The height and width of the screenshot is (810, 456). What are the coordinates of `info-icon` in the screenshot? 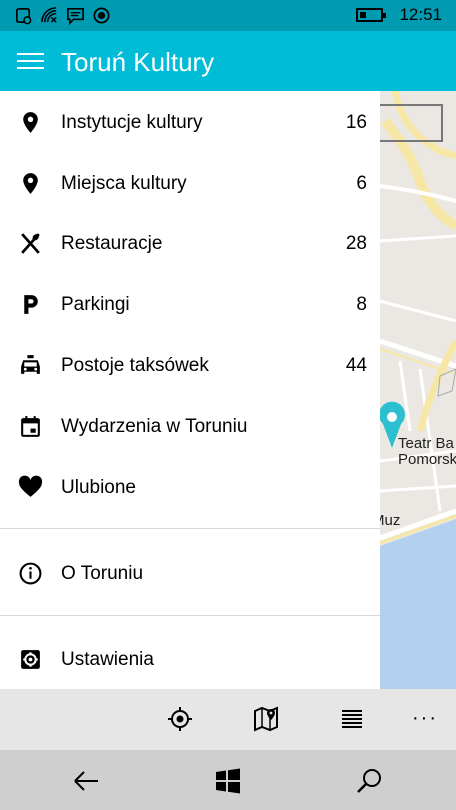 It's located at (30, 573).